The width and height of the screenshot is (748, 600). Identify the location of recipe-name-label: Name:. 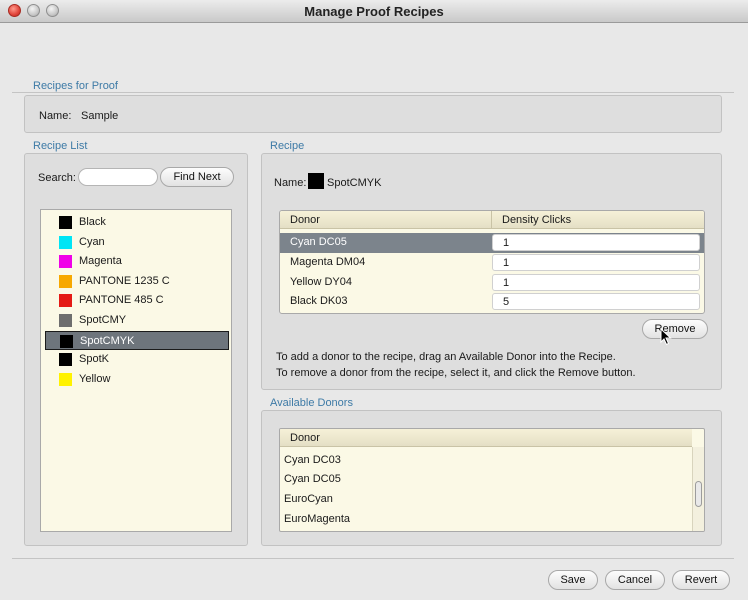
(290, 183).